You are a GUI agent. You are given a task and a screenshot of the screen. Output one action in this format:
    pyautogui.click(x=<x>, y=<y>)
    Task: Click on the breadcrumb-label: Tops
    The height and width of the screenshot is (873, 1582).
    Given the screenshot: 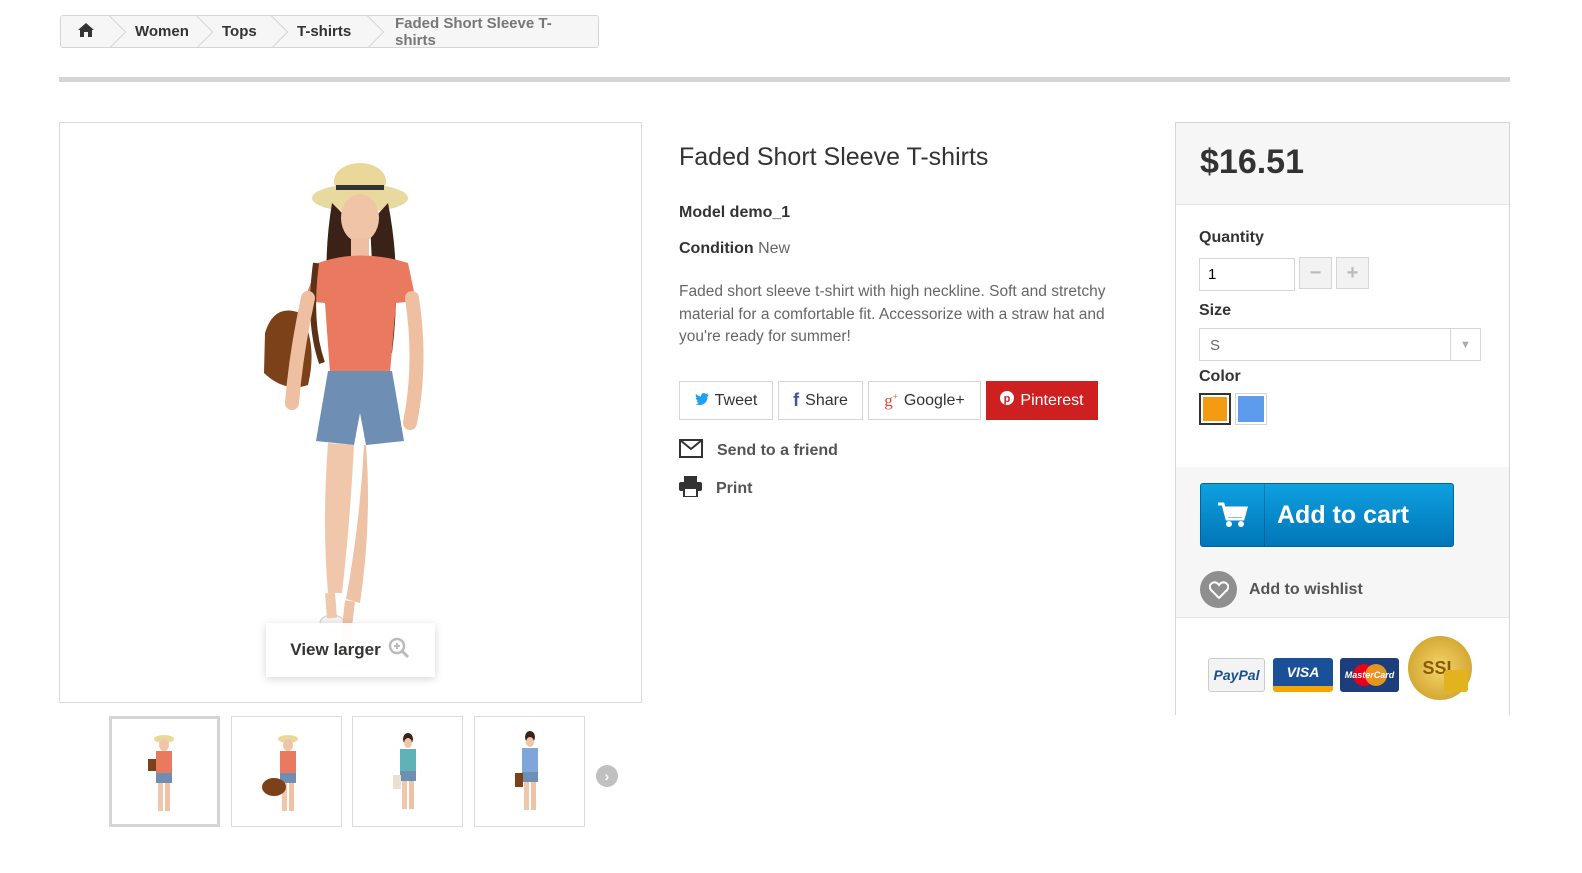 What is the action you would take?
    pyautogui.click(x=239, y=31)
    